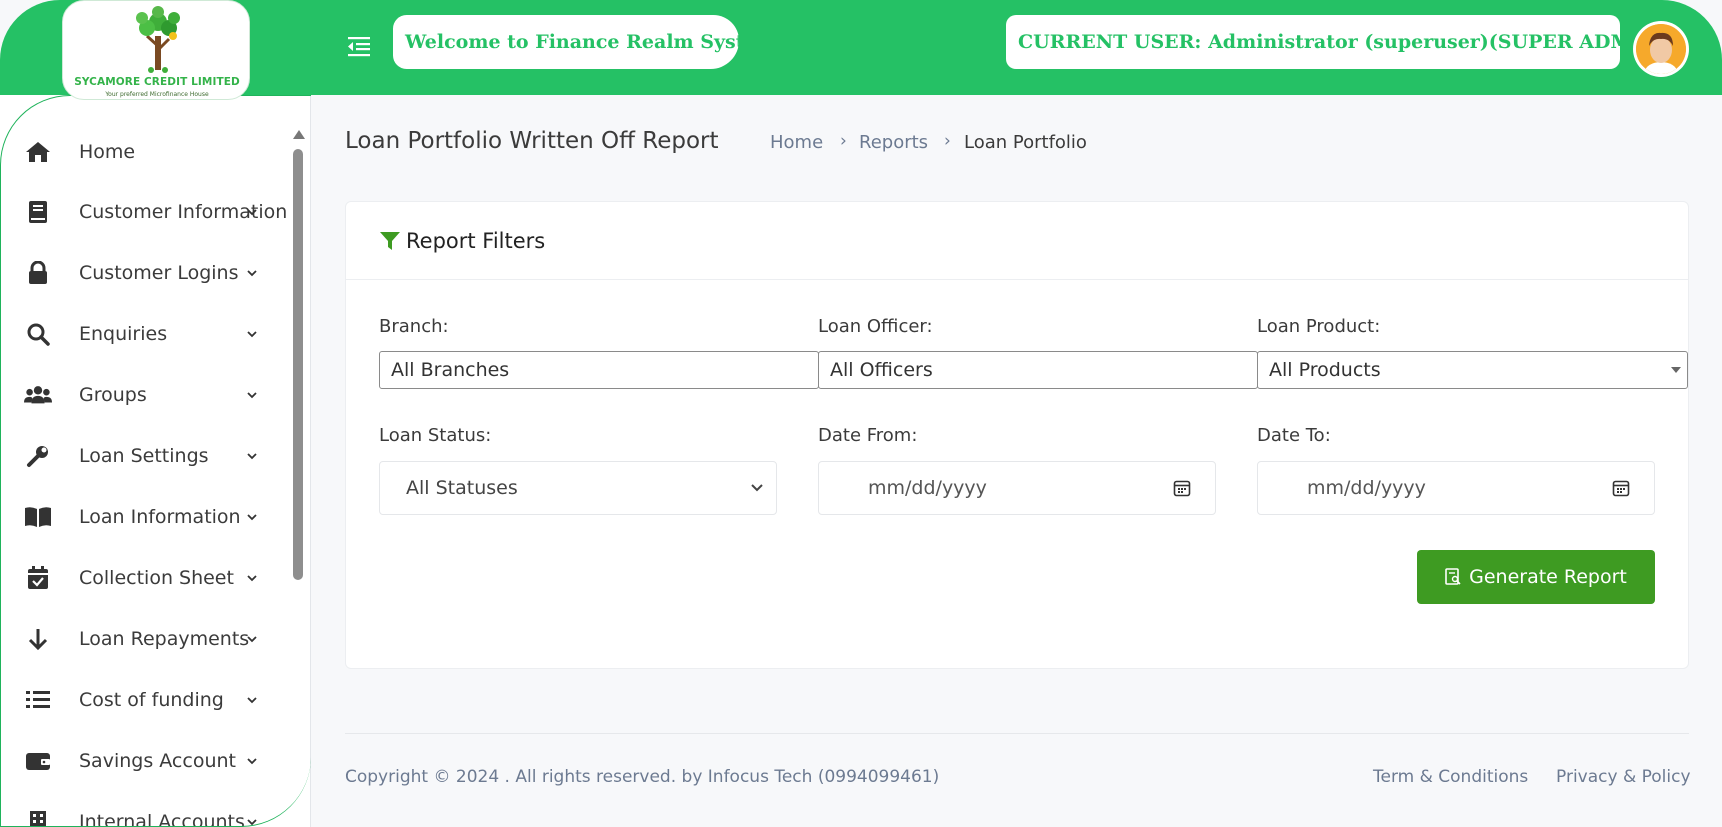  What do you see at coordinates (162, 819) in the screenshot?
I see `sidebar-item-label: Internal Accounts` at bounding box center [162, 819].